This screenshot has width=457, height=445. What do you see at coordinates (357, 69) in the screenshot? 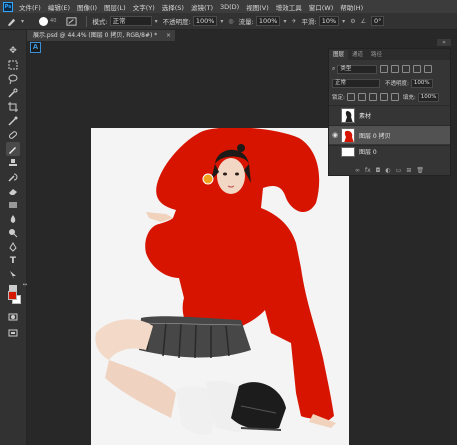
I see `filter-type-select: 类型` at bounding box center [357, 69].